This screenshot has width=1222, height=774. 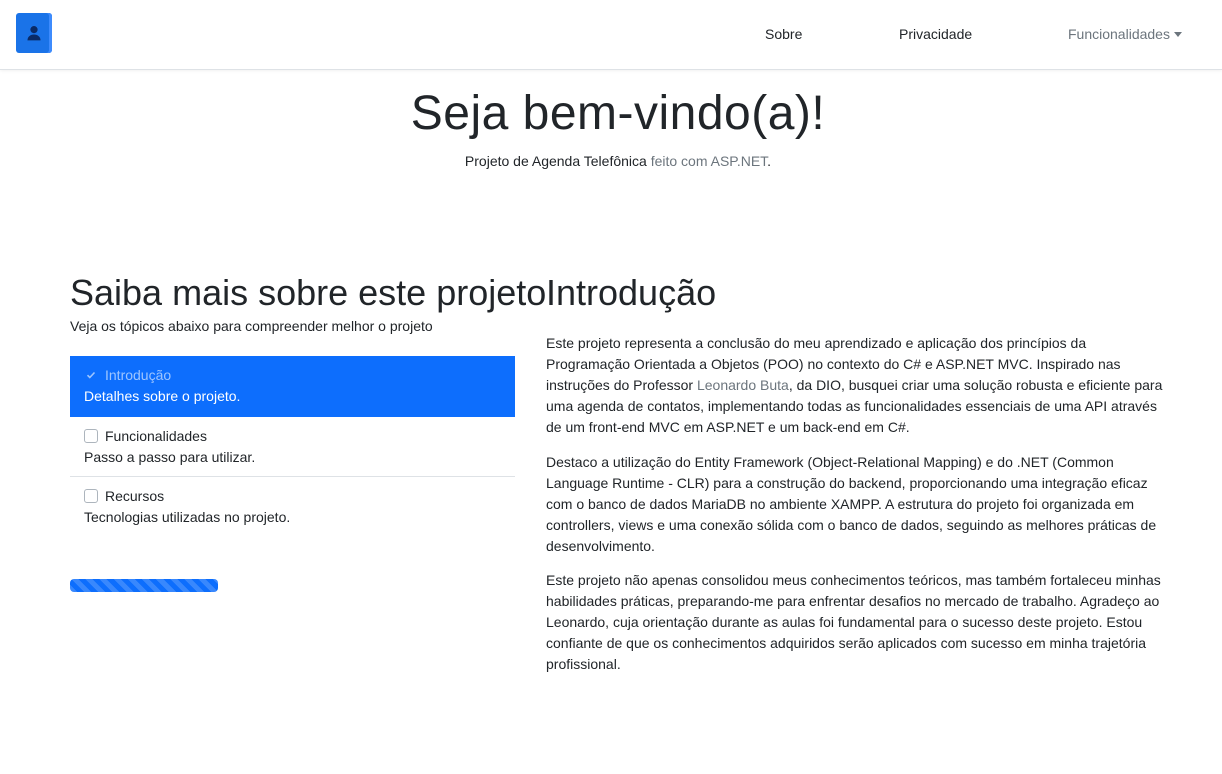 I want to click on list-item-desc: Tecnologias utilizadas no projeto., so click(x=187, y=517).